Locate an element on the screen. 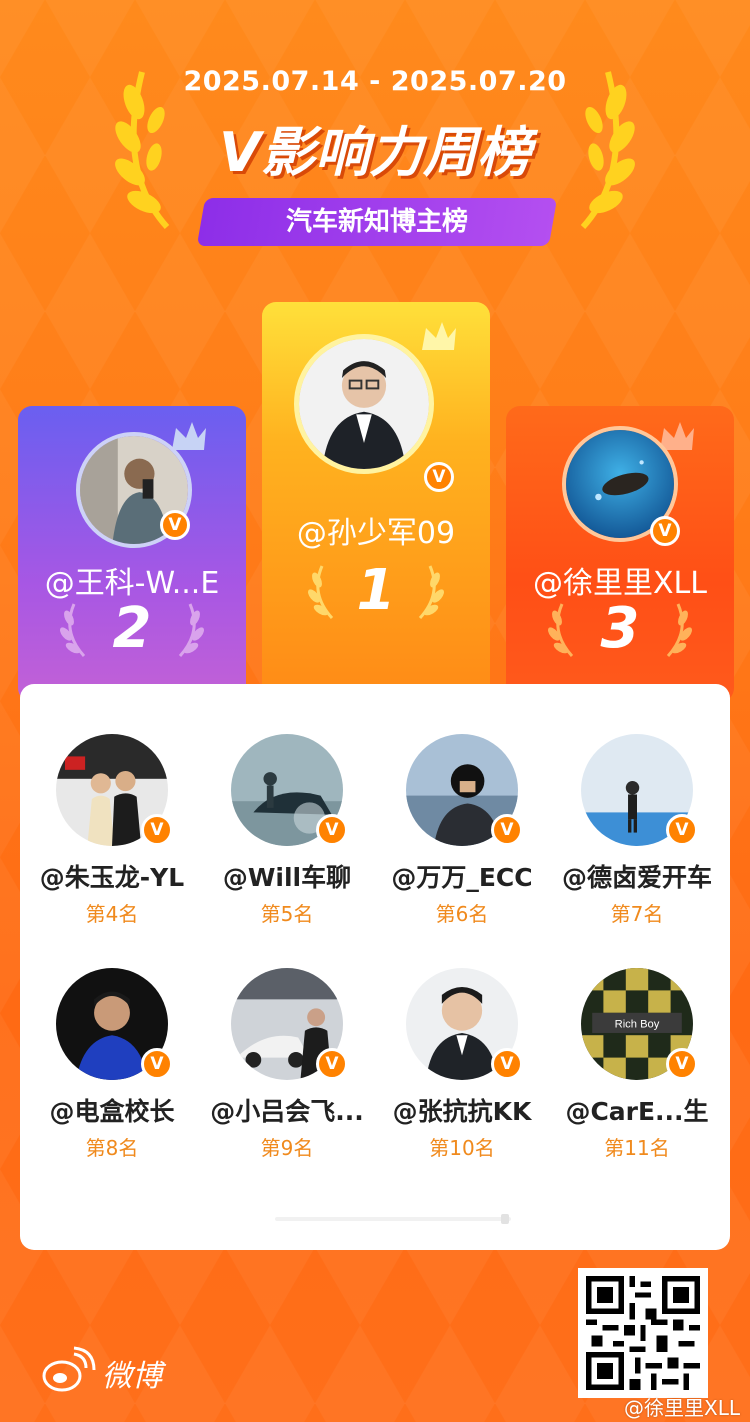 The image size is (750, 1422). podium-rank-2: V @王科-W...E 2 is located at coordinates (132, 554).